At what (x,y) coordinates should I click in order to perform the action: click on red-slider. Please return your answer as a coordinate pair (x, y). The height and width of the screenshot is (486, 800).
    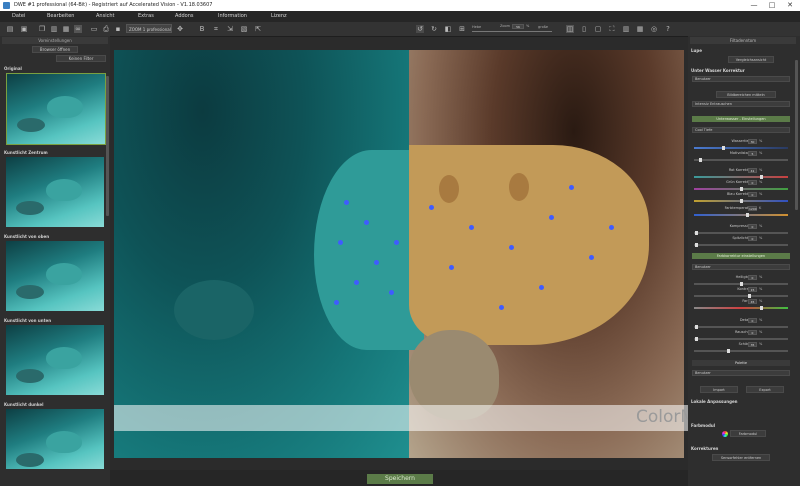
    Looking at the image, I should click on (741, 177).